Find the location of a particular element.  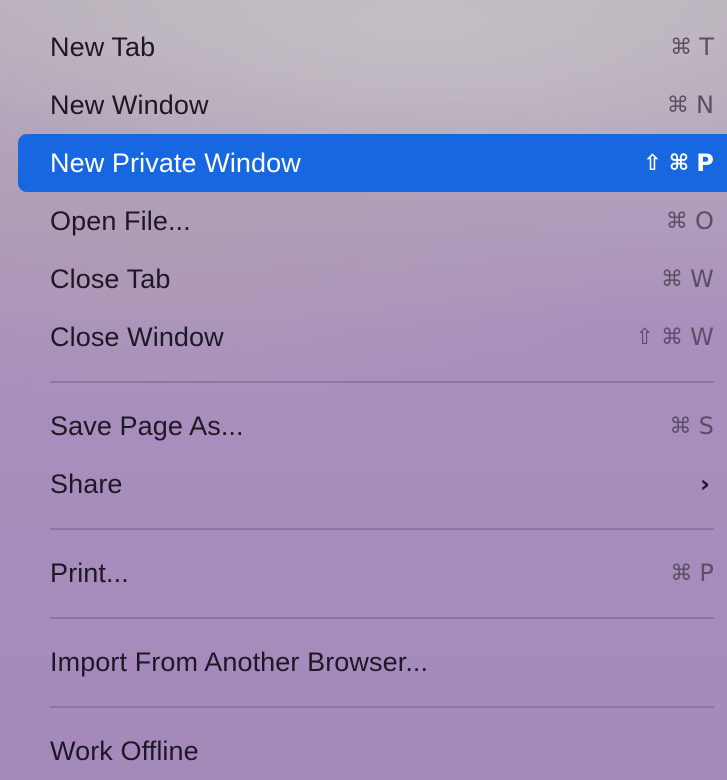

menu-item-label: Work Offline is located at coordinates (124, 750).